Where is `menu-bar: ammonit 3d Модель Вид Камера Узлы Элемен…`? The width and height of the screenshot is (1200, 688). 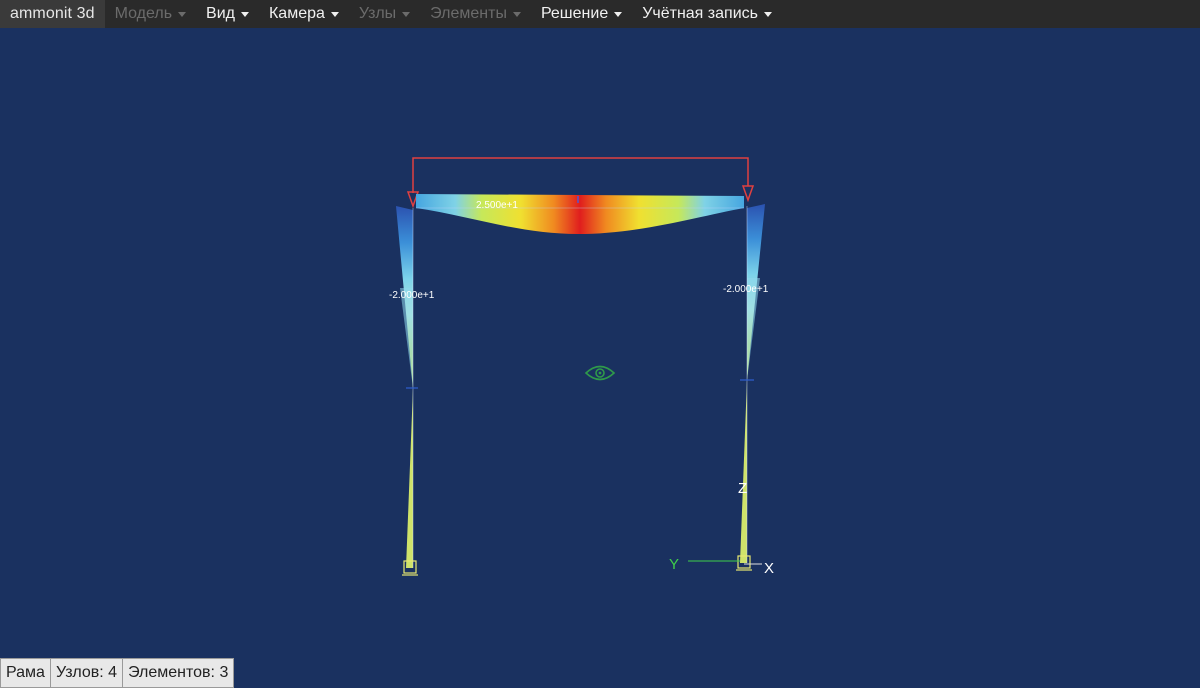
menu-bar: ammonit 3d Модель Вид Камера Узлы Элемен… is located at coordinates (600, 14).